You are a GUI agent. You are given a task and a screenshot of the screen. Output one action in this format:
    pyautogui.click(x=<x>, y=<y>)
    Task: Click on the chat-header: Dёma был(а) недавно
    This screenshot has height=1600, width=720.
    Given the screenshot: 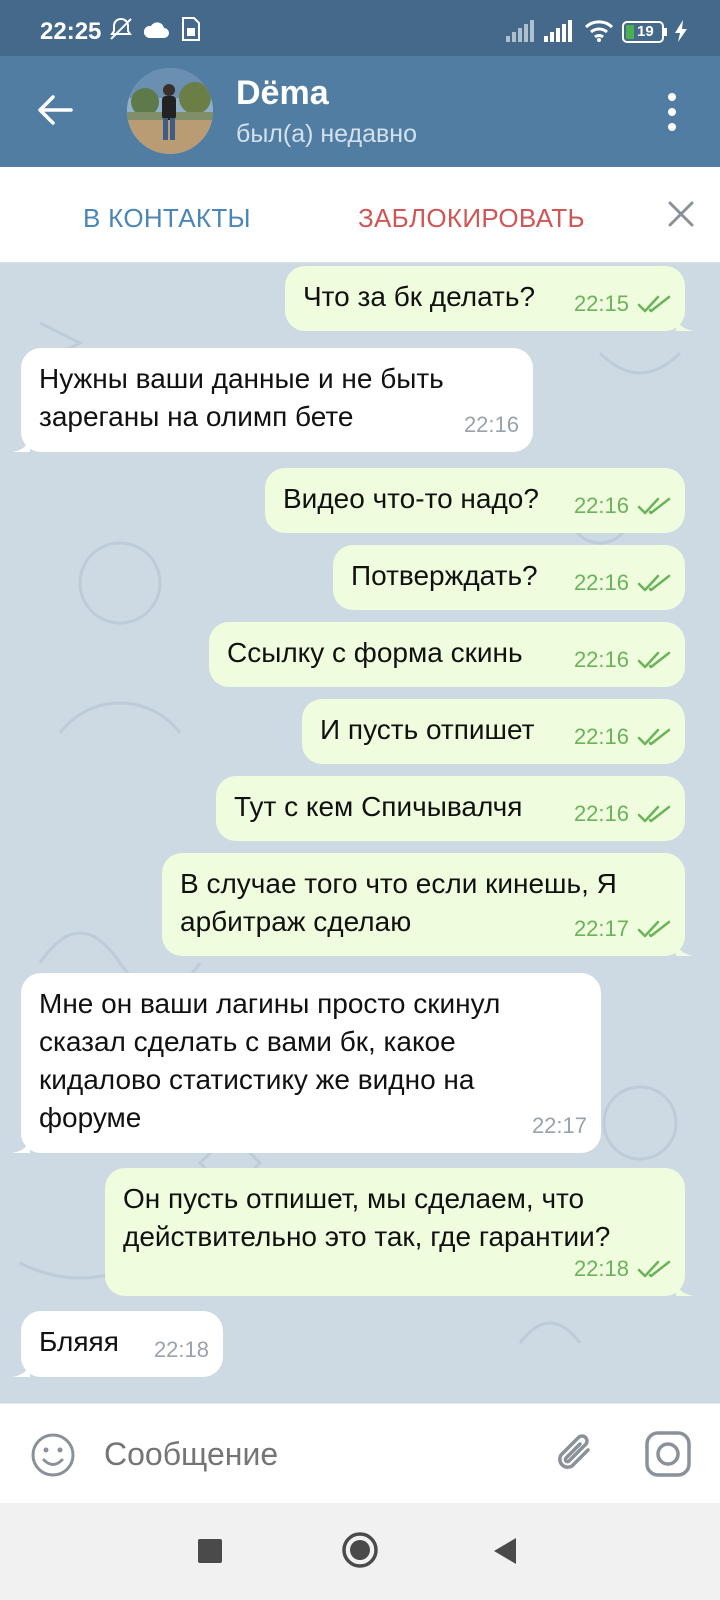 What is the action you would take?
    pyautogui.click(x=360, y=111)
    